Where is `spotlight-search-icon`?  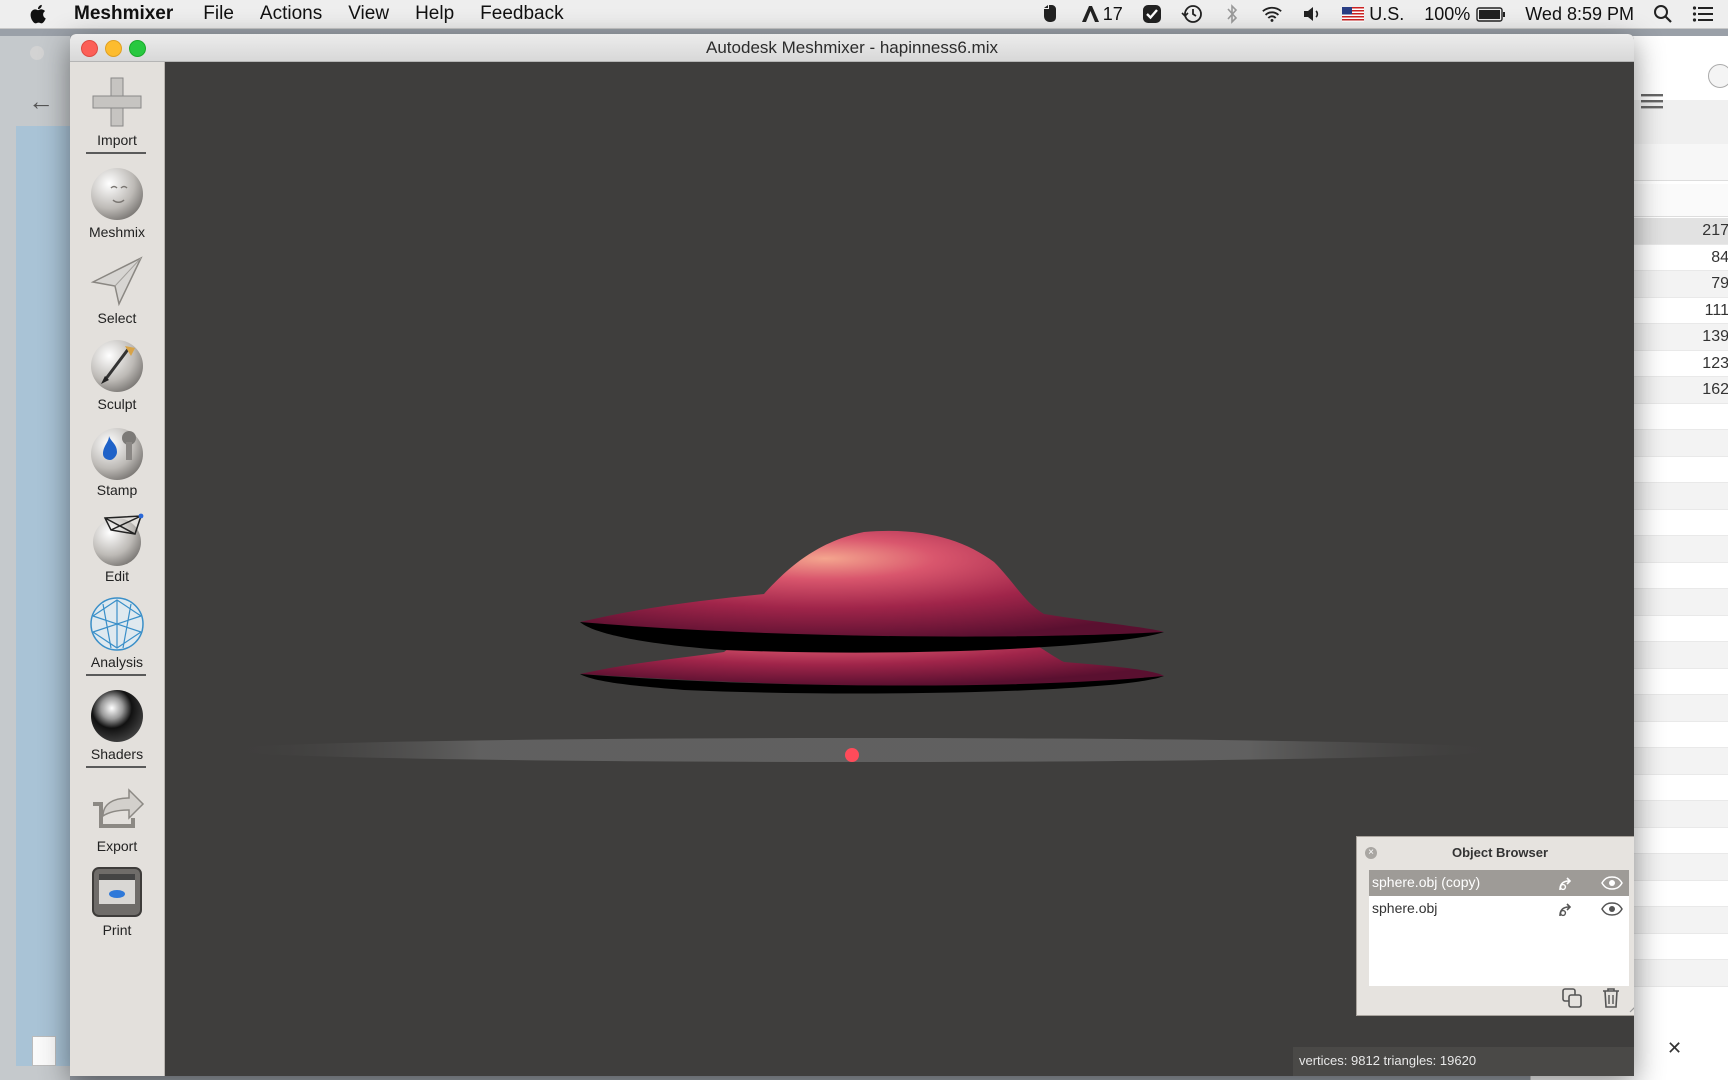 spotlight-search-icon is located at coordinates (1663, 14).